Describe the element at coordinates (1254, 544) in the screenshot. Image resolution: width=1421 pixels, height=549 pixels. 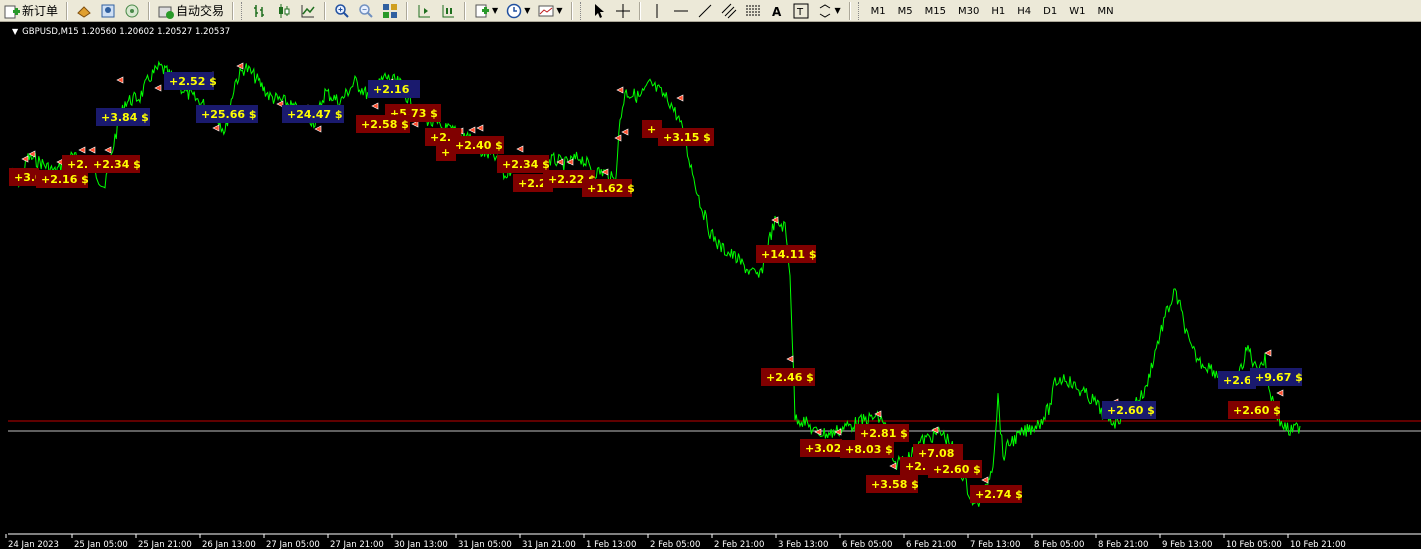
I see `time-axis-label: 10 Feb 05:00` at that location.